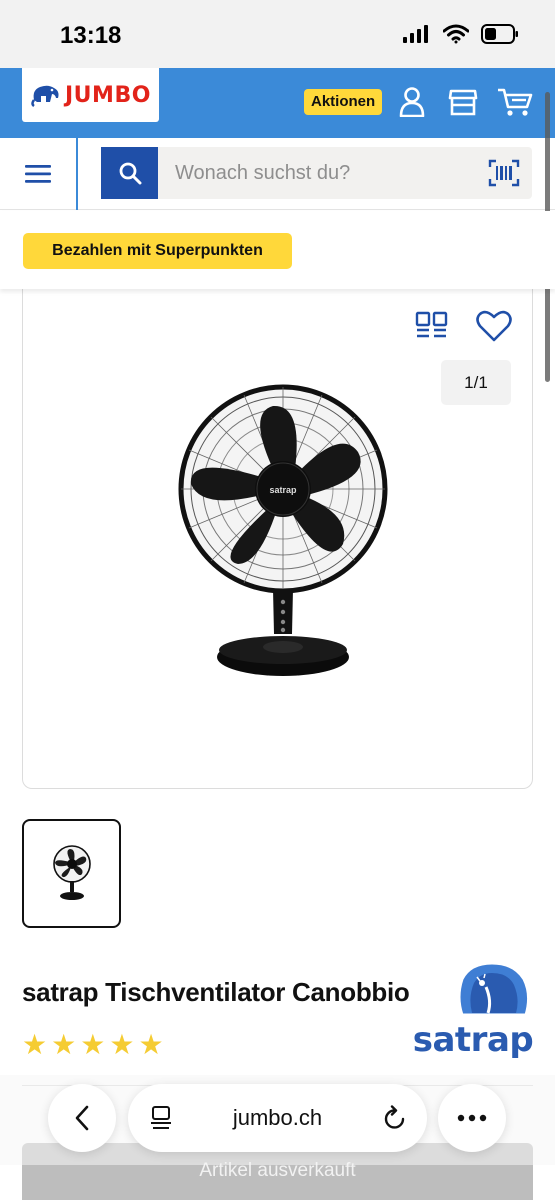  What do you see at coordinates (283, 490) in the screenshot?
I see `fan-brand-label: satrap` at bounding box center [283, 490].